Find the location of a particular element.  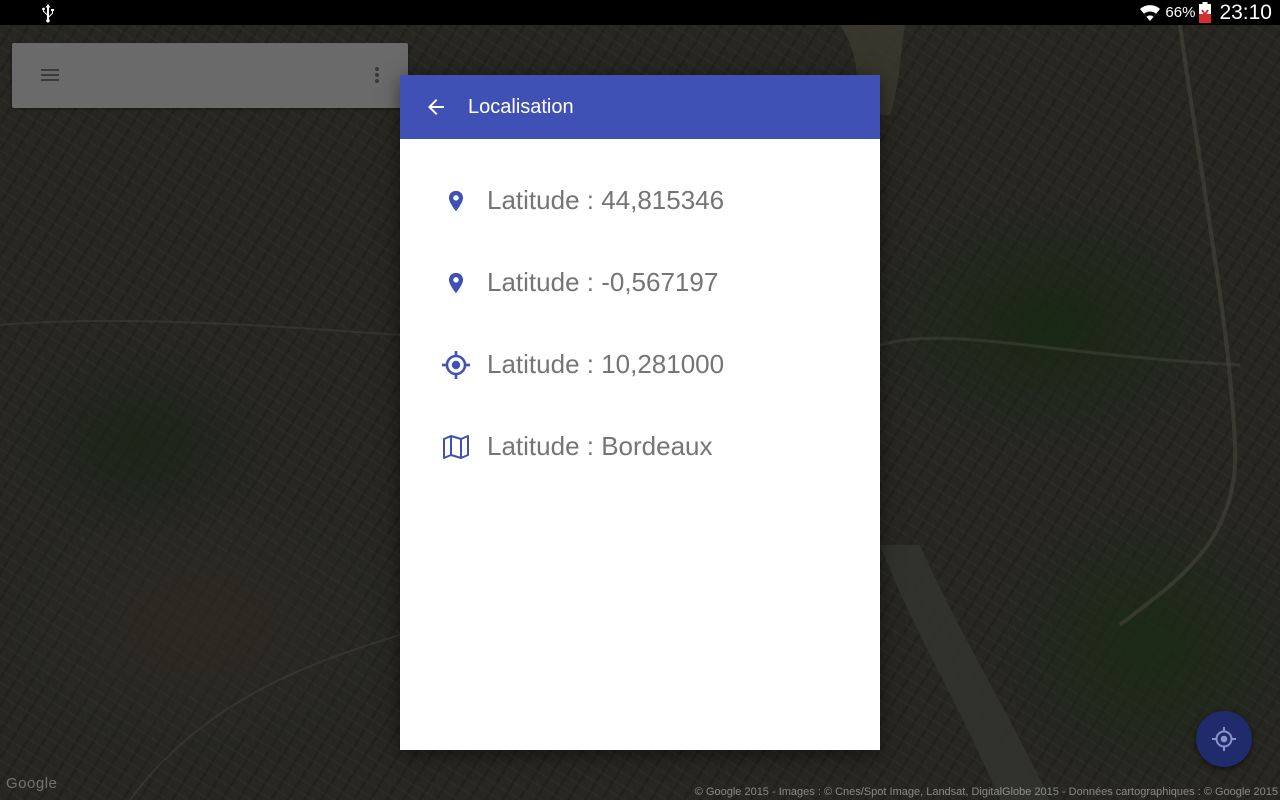

latitude-row: Latitude : 44,815346 is located at coordinates (650, 199).